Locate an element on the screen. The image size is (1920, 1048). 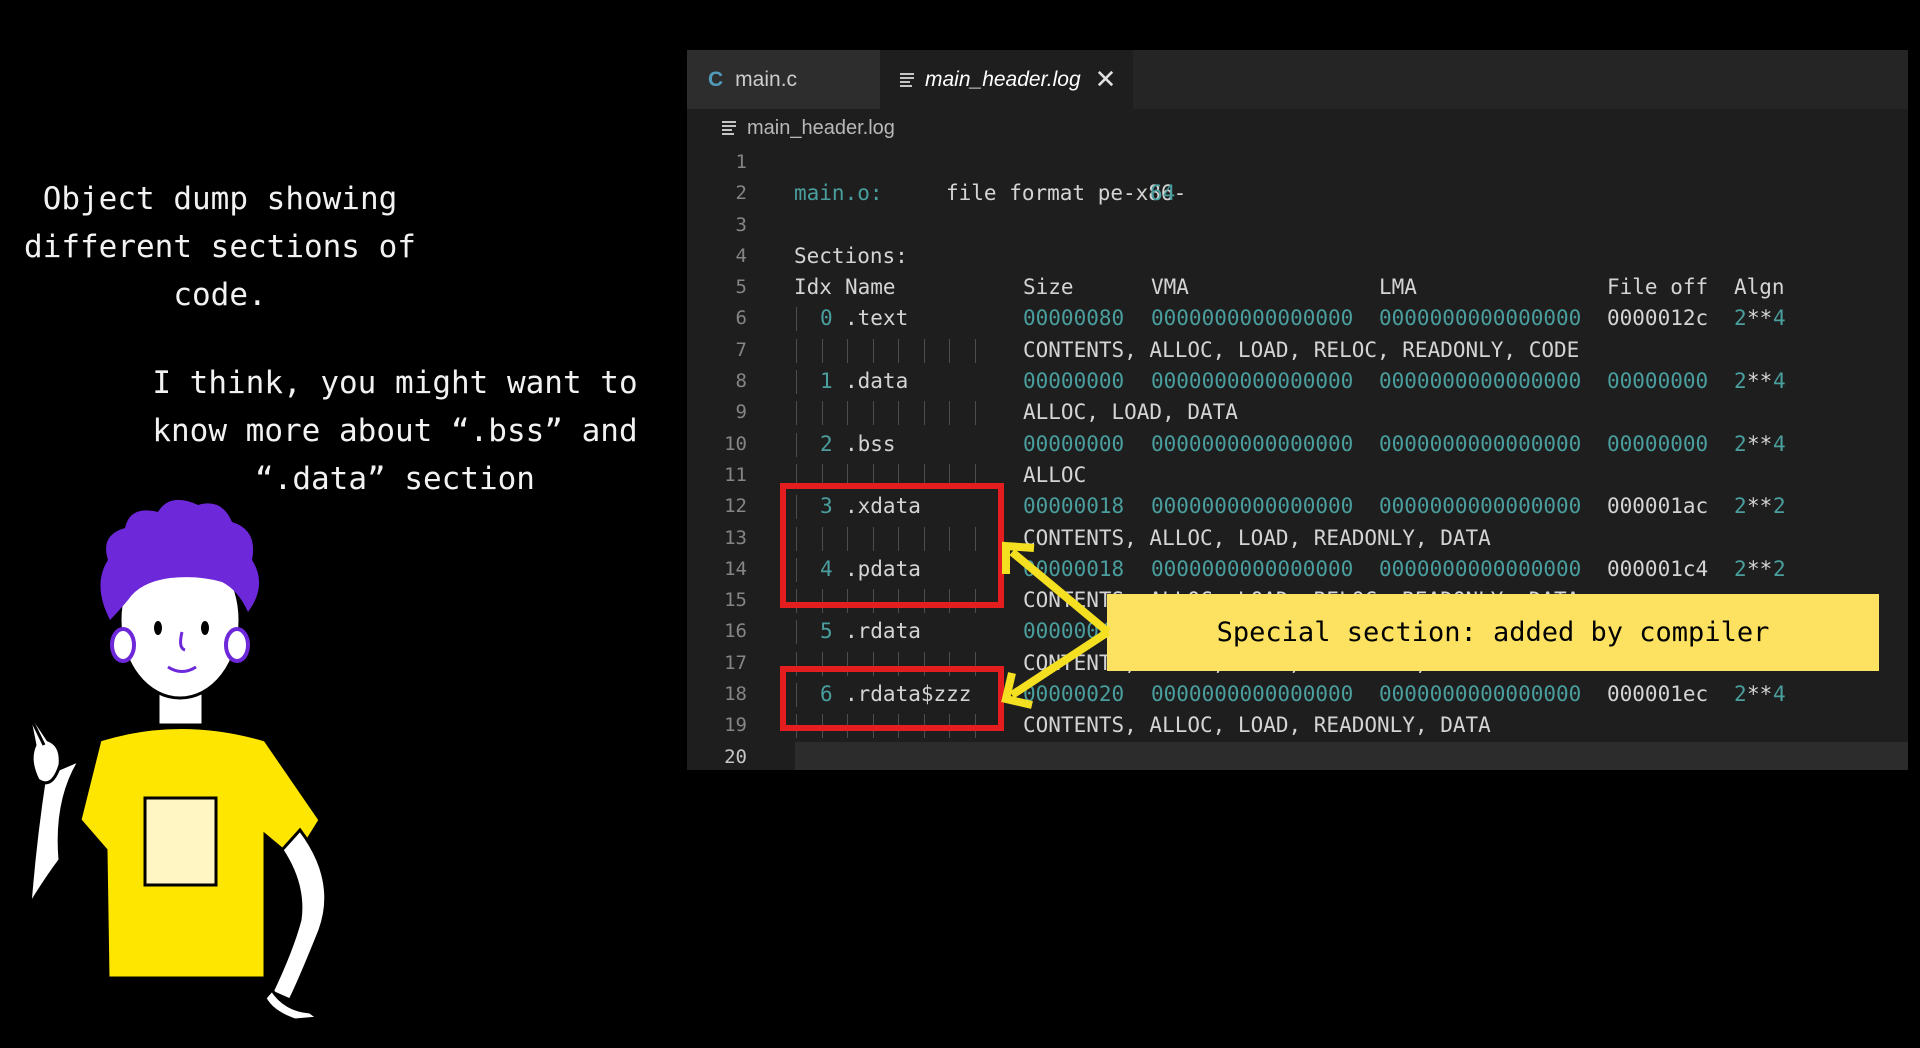
callout-arrows is located at coordinates (1056, 625).